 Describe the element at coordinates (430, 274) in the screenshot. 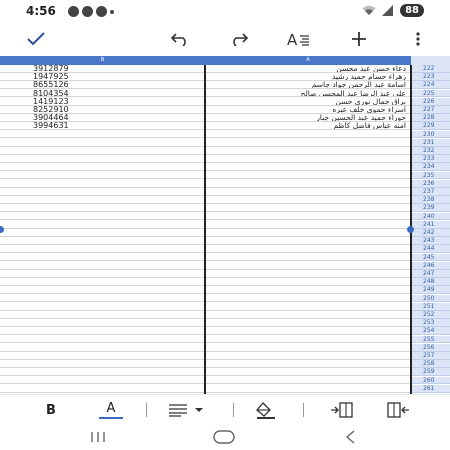

I see `row-number: 247` at that location.